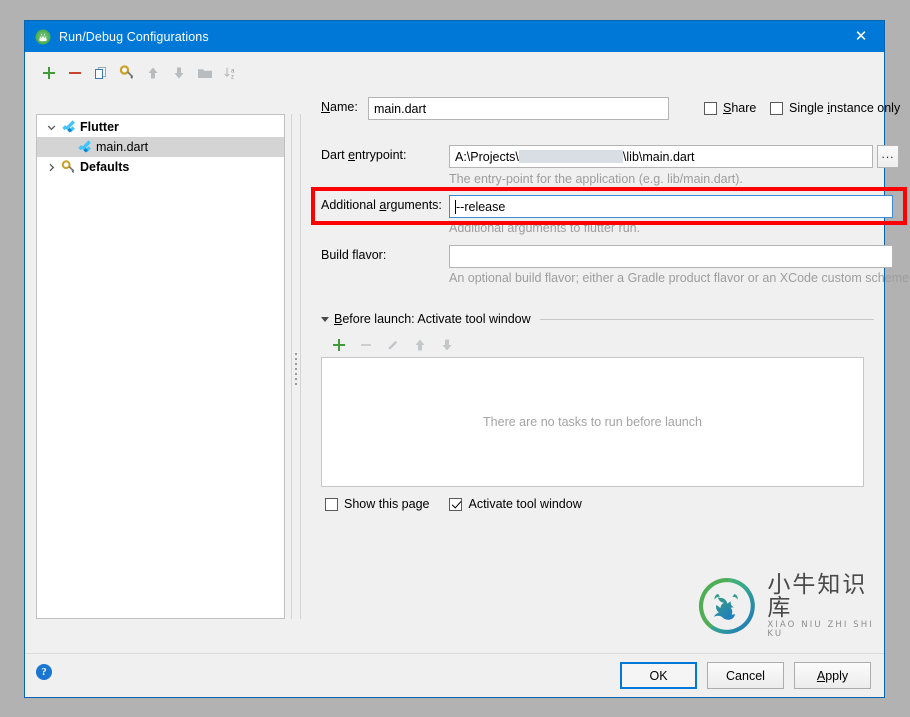 This screenshot has height=717, width=910. Describe the element at coordinates (99, 127) in the screenshot. I see `tree-node-label: Flutter` at that location.